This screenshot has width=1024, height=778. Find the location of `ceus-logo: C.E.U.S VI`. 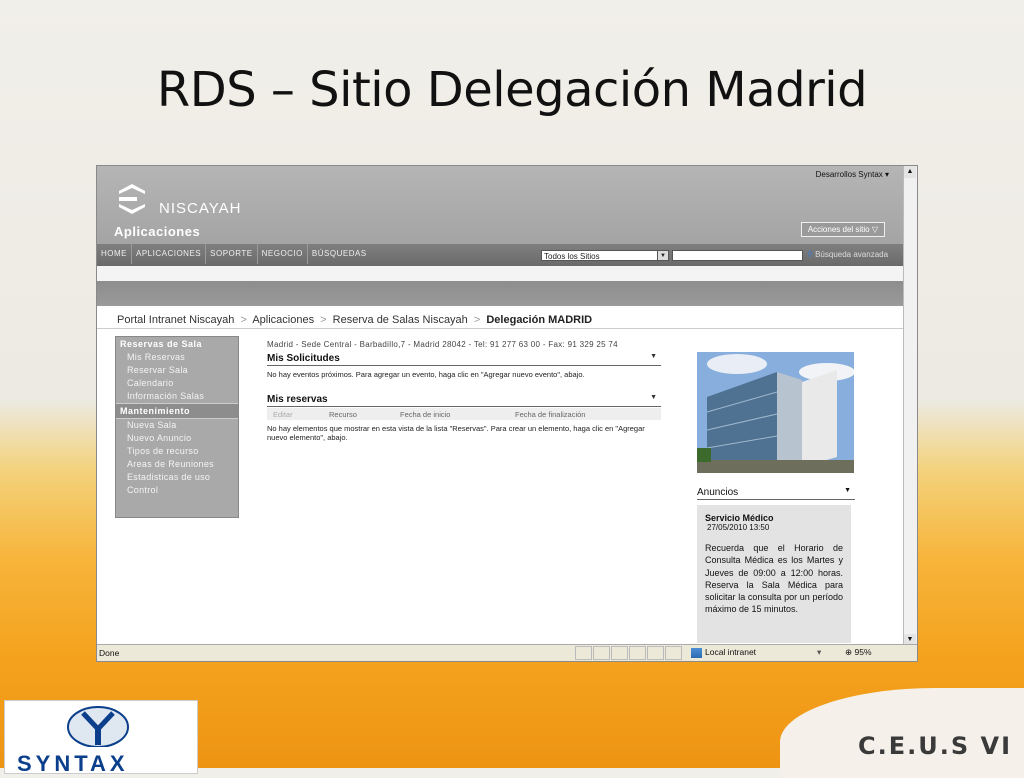

ceus-logo: C.E.U.S VI is located at coordinates (935, 746).